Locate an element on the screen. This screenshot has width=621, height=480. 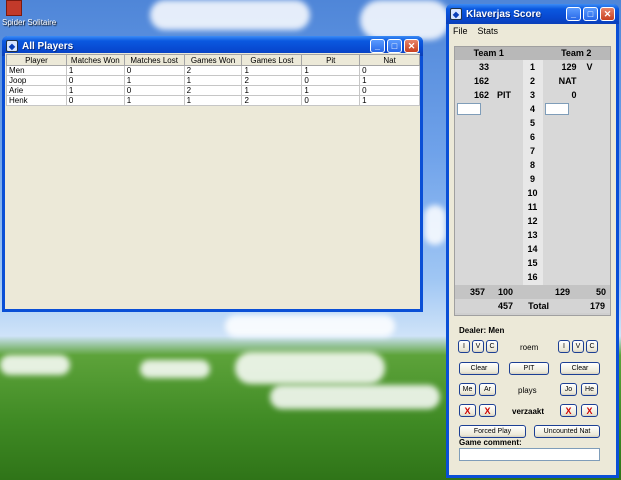
column-header-matches-lost: Matches Lost is located at coordinates (154, 60).